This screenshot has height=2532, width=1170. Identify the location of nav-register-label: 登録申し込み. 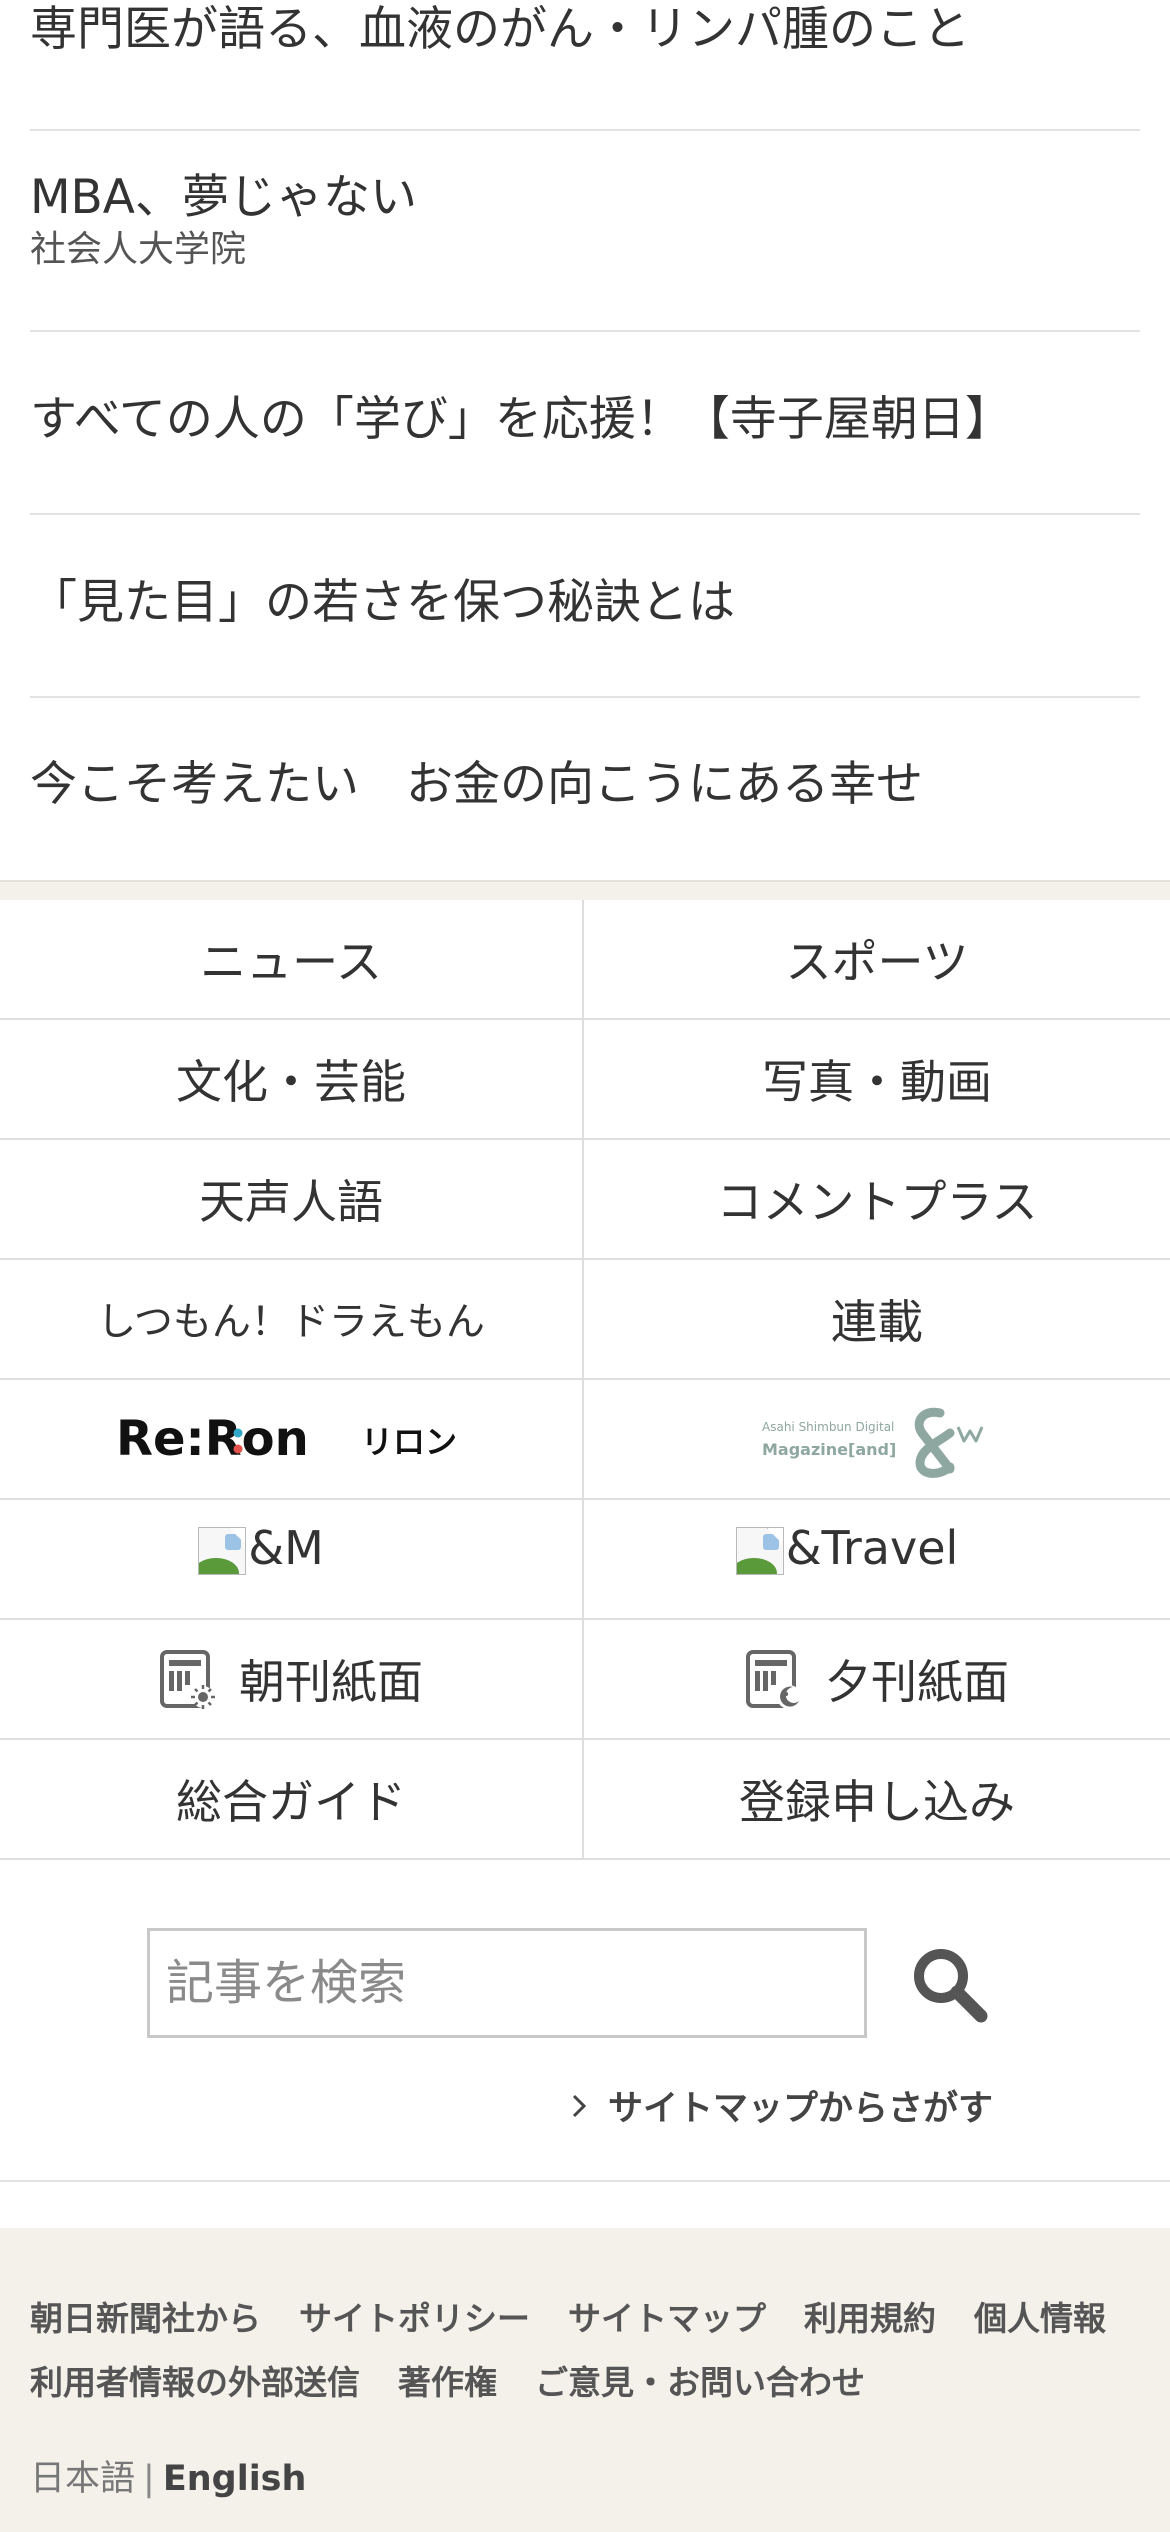
(877, 1802).